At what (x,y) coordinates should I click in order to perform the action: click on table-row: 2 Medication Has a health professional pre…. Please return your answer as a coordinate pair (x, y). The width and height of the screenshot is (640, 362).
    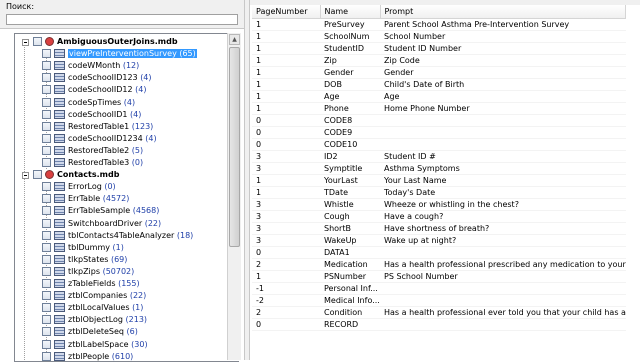
    Looking at the image, I should click on (439, 264).